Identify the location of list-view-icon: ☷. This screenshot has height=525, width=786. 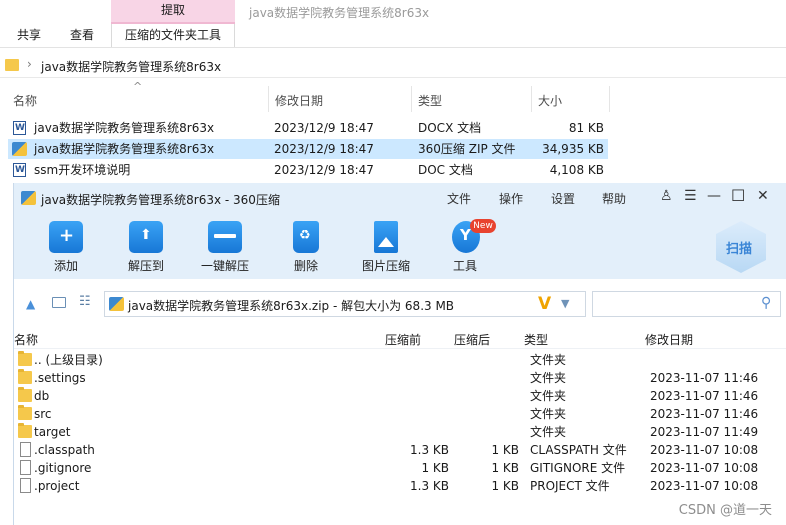
(85, 301).